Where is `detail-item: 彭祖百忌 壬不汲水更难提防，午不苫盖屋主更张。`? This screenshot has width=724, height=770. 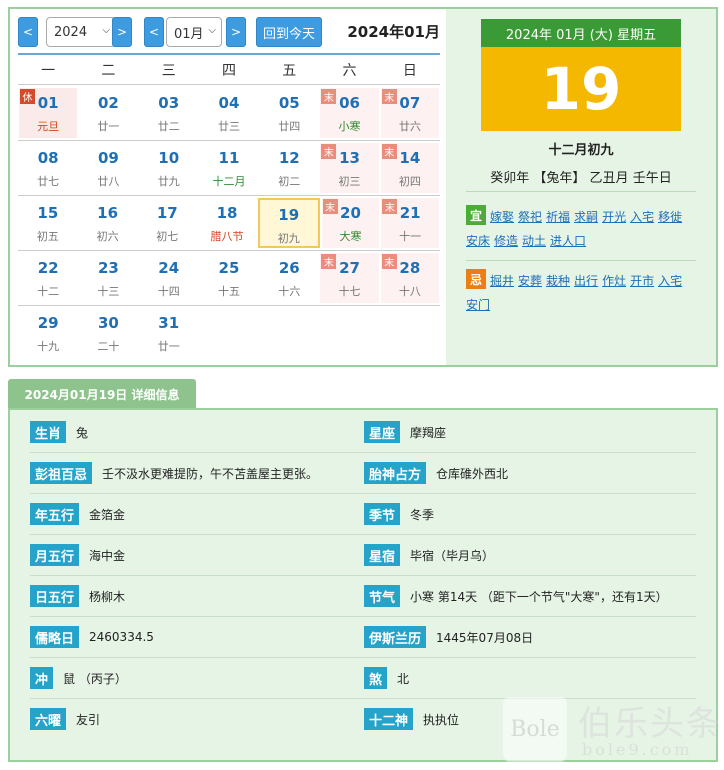
detail-item: 彭祖百忌 壬不汲水更难提防，午不苫盖屋主更张。 is located at coordinates (174, 473).